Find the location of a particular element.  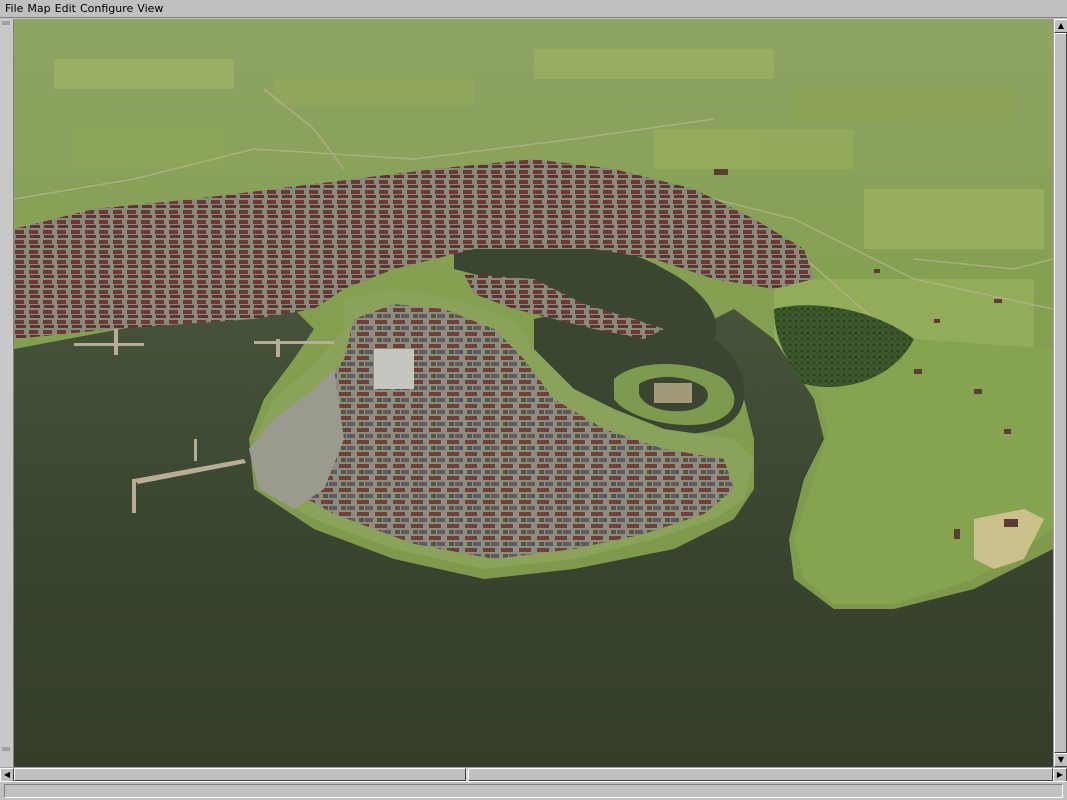

arrow-down-icon: ▼ is located at coordinates (1060, 760).